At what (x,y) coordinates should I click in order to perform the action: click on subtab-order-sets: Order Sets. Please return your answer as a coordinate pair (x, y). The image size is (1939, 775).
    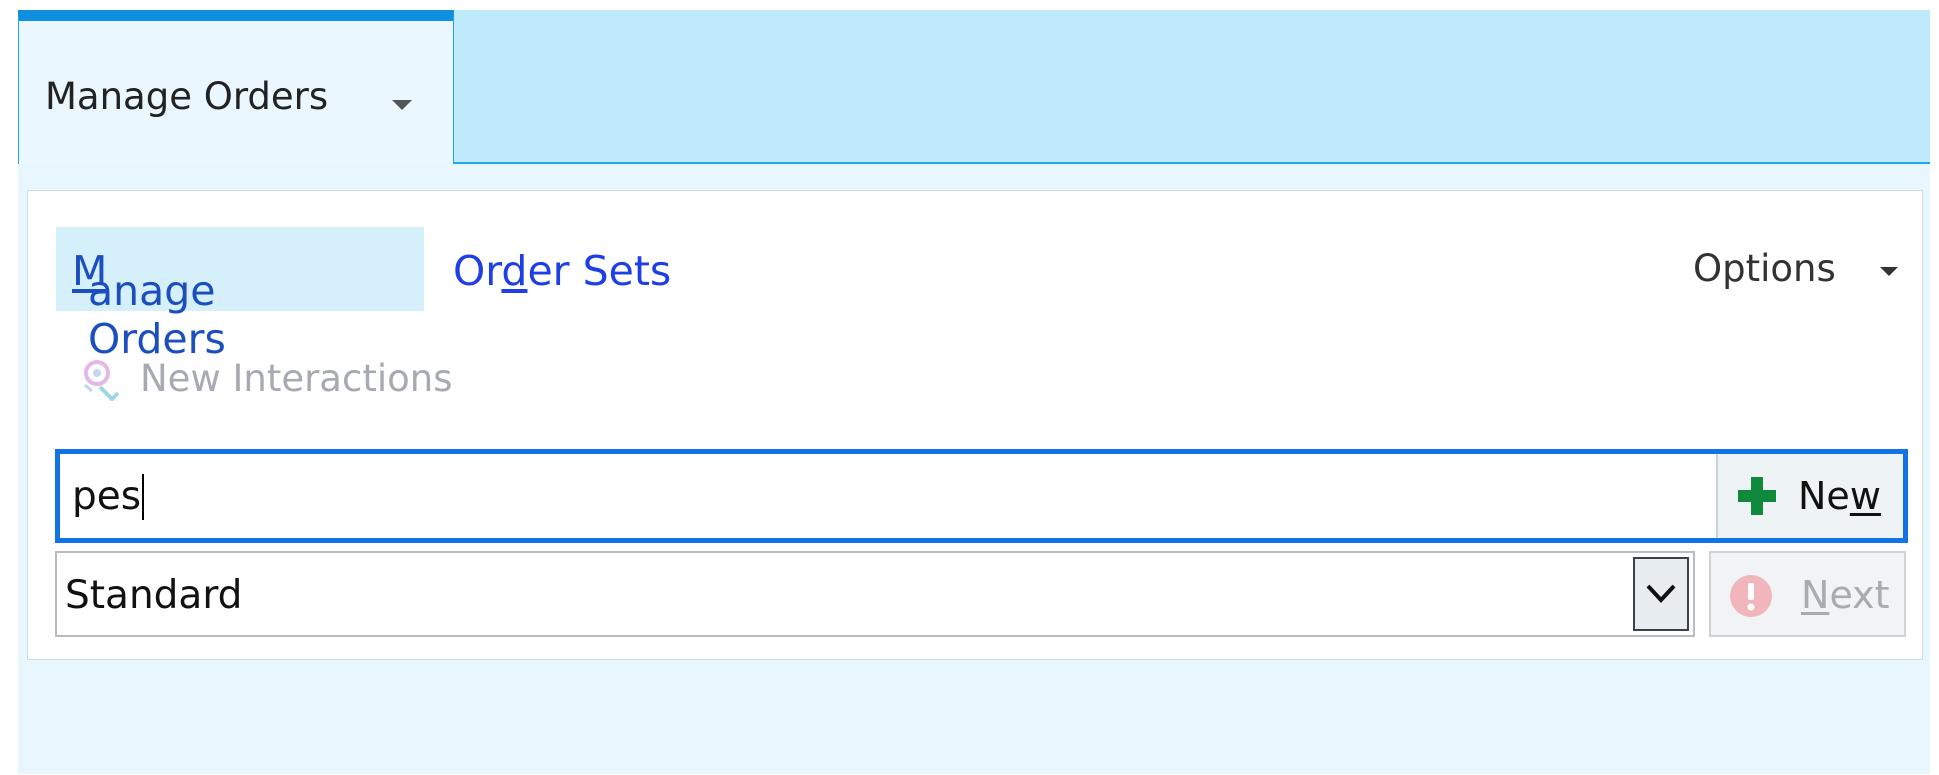
    Looking at the image, I should click on (562, 271).